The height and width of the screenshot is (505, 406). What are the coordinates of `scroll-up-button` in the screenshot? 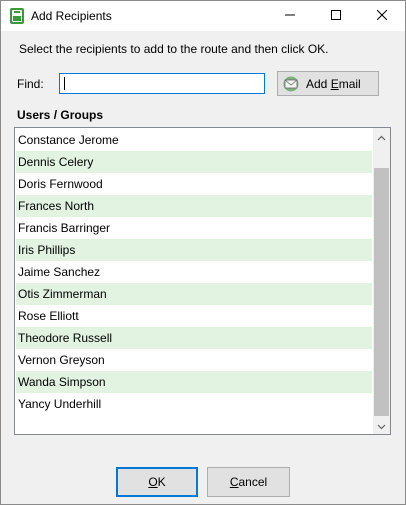 It's located at (381, 136).